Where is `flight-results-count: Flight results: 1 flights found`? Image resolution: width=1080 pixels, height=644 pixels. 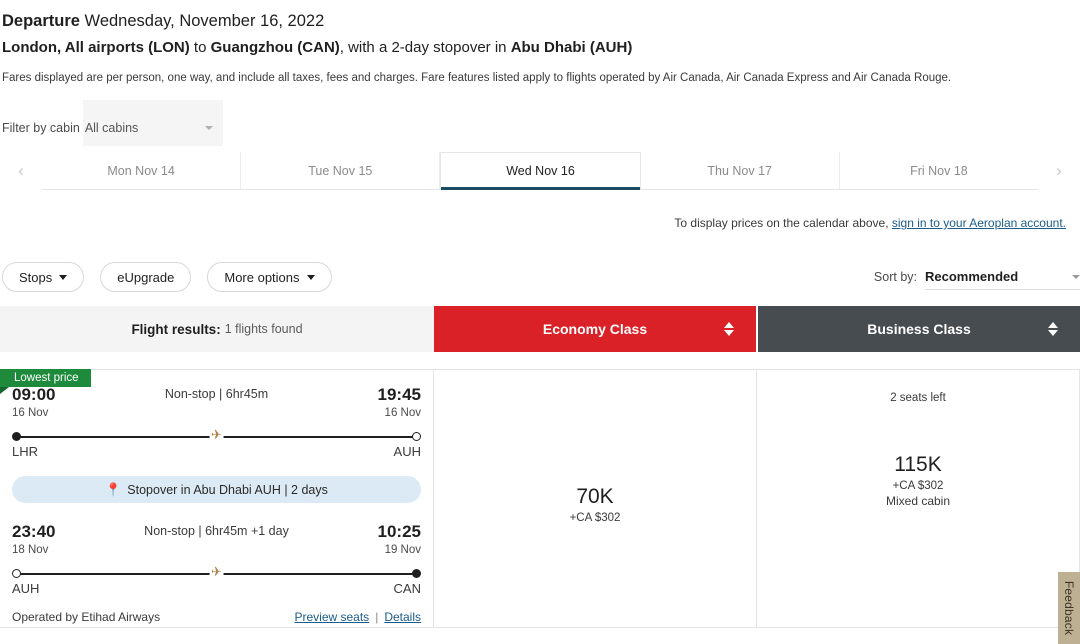 flight-results-count: Flight results: 1 flights found is located at coordinates (217, 329).